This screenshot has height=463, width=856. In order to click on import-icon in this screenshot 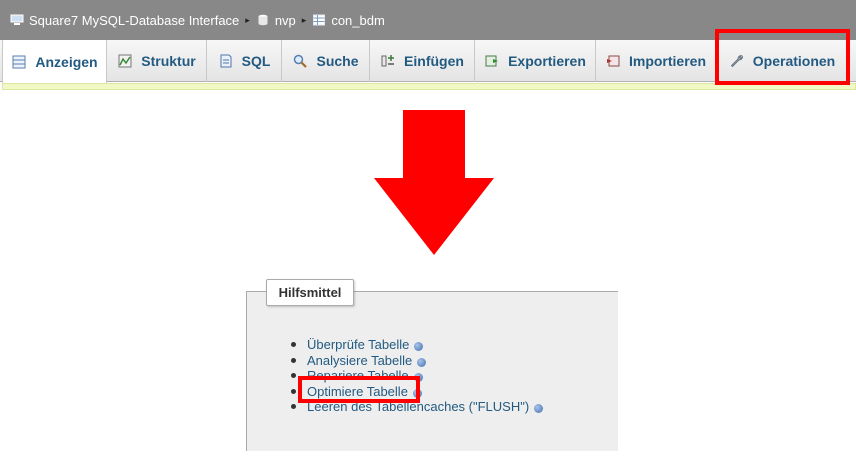, I will do `click(613, 61)`.